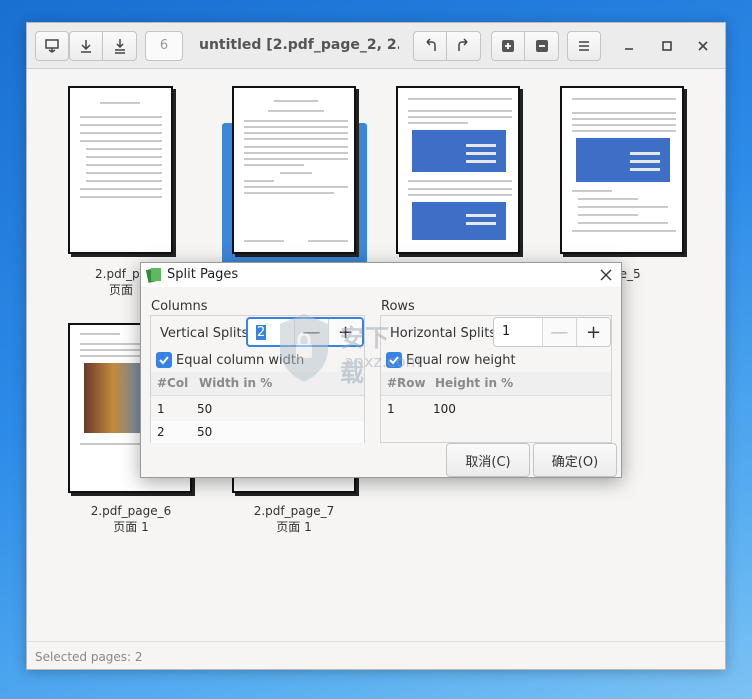 The height and width of the screenshot is (699, 752). What do you see at coordinates (161, 432) in the screenshot?
I see `row-index: 2` at bounding box center [161, 432].